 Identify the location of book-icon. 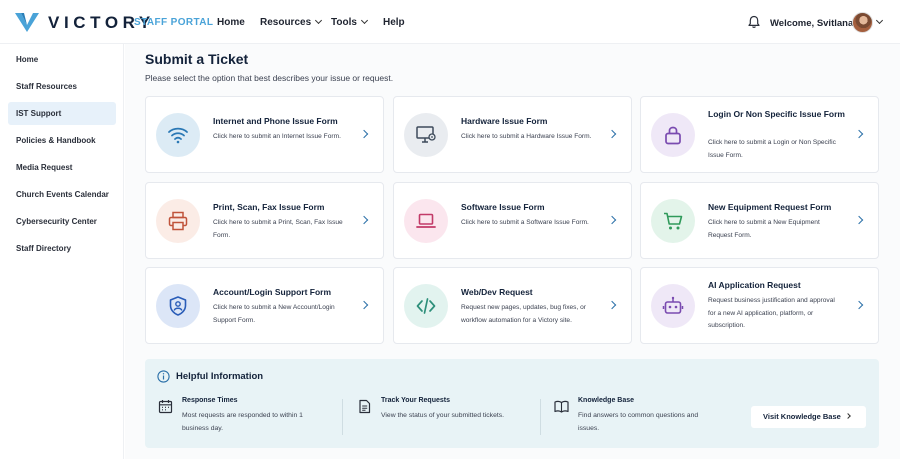
(561, 406).